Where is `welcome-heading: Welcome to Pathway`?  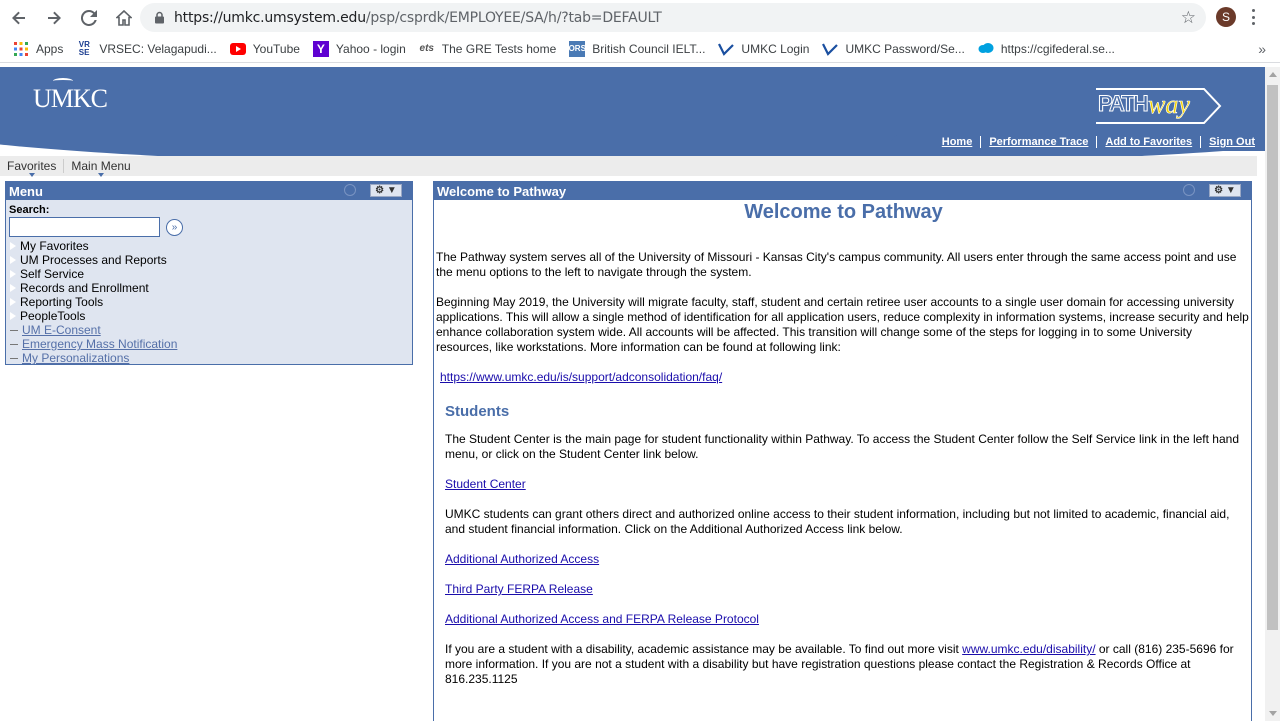
welcome-heading: Welcome to Pathway is located at coordinates (843, 212).